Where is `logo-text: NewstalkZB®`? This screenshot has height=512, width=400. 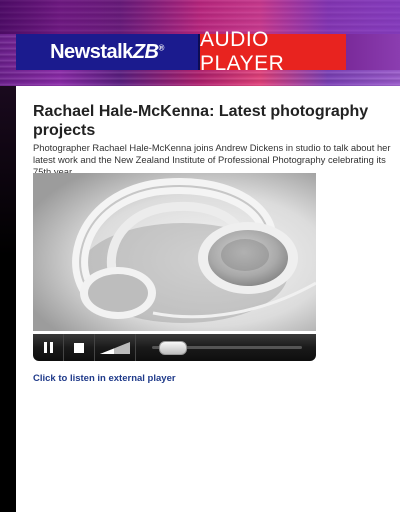 logo-text: NewstalkZB® is located at coordinates (107, 51).